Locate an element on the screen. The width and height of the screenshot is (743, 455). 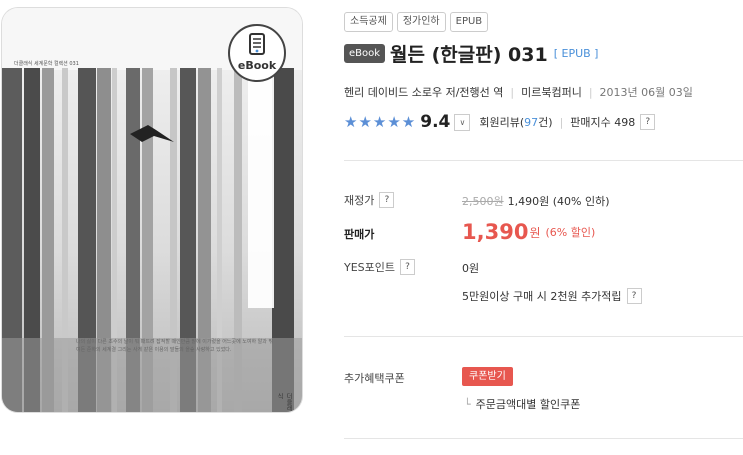
ebook-badge-label: eBook is located at coordinates (257, 65).